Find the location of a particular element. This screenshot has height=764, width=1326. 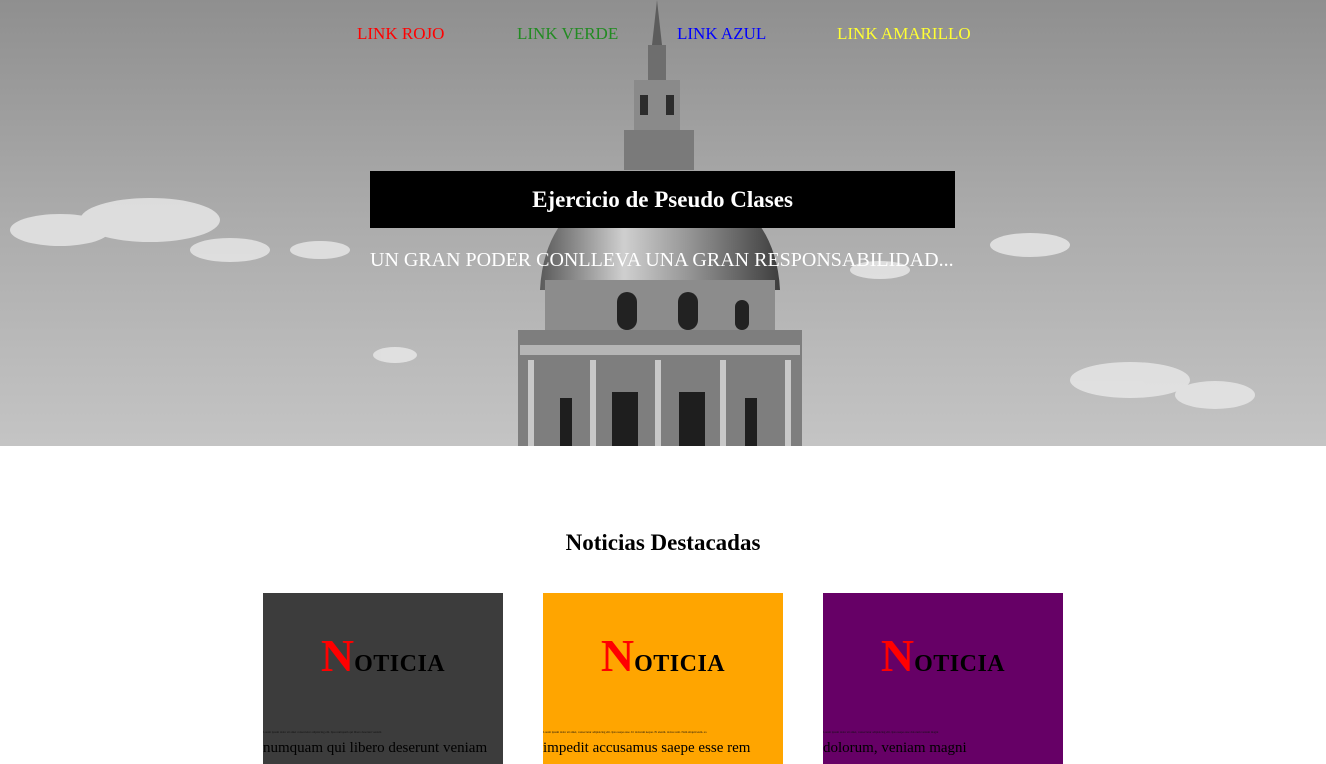

page-title: Ejercicio de Pseudo Clases is located at coordinates (662, 199).